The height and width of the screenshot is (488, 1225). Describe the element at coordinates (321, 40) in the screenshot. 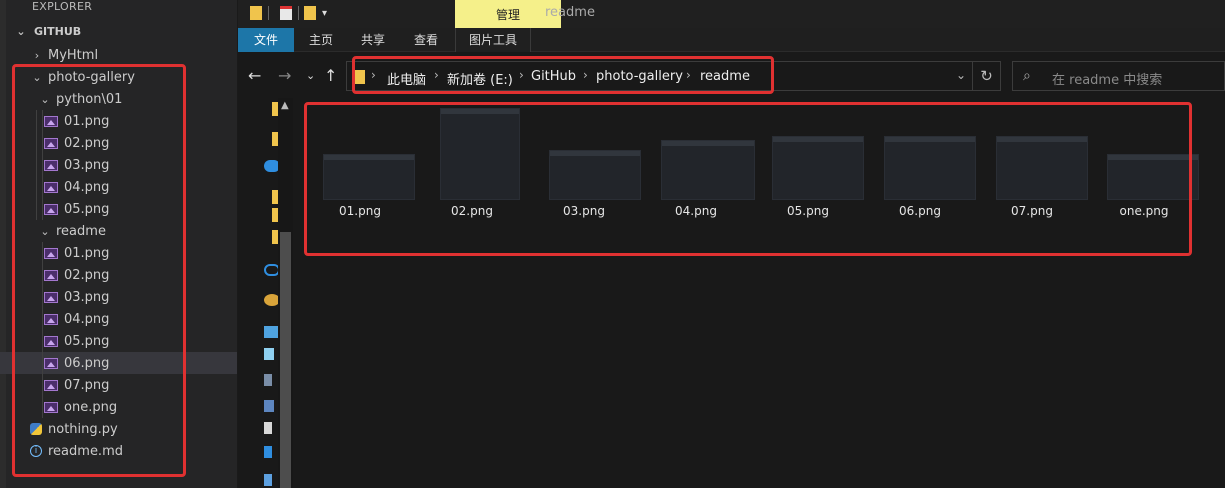

I see `tab-home: 主页` at that location.